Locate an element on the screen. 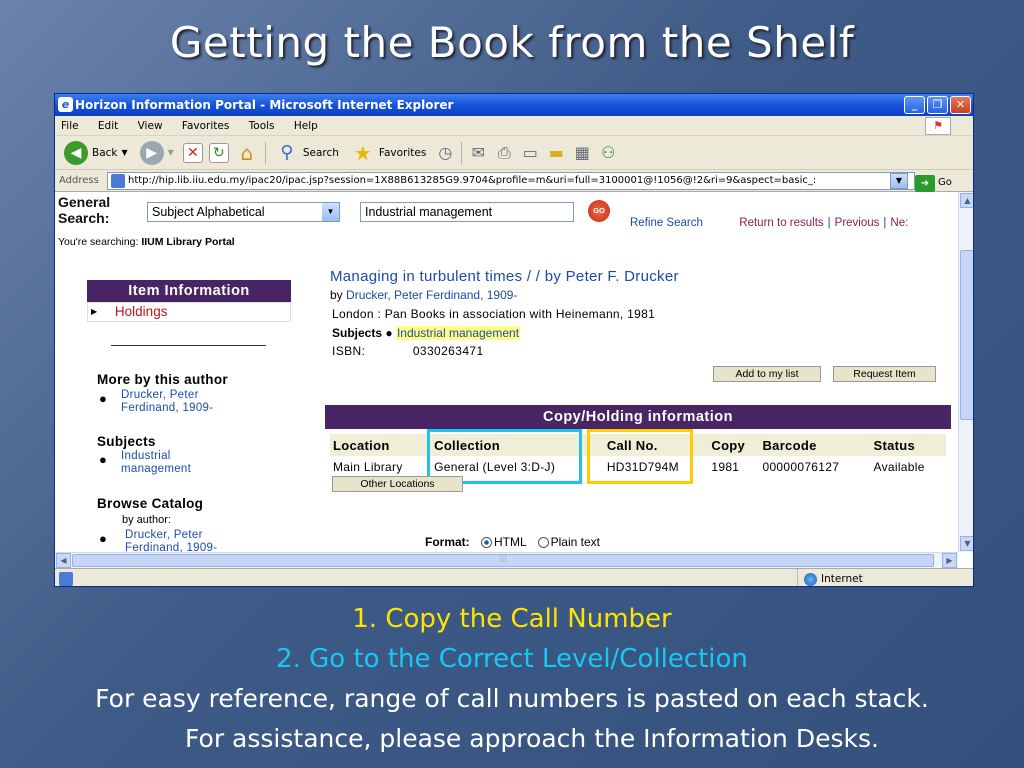 This screenshot has height=768, width=1024. scroll-left-icon: ◀ is located at coordinates (63, 560).